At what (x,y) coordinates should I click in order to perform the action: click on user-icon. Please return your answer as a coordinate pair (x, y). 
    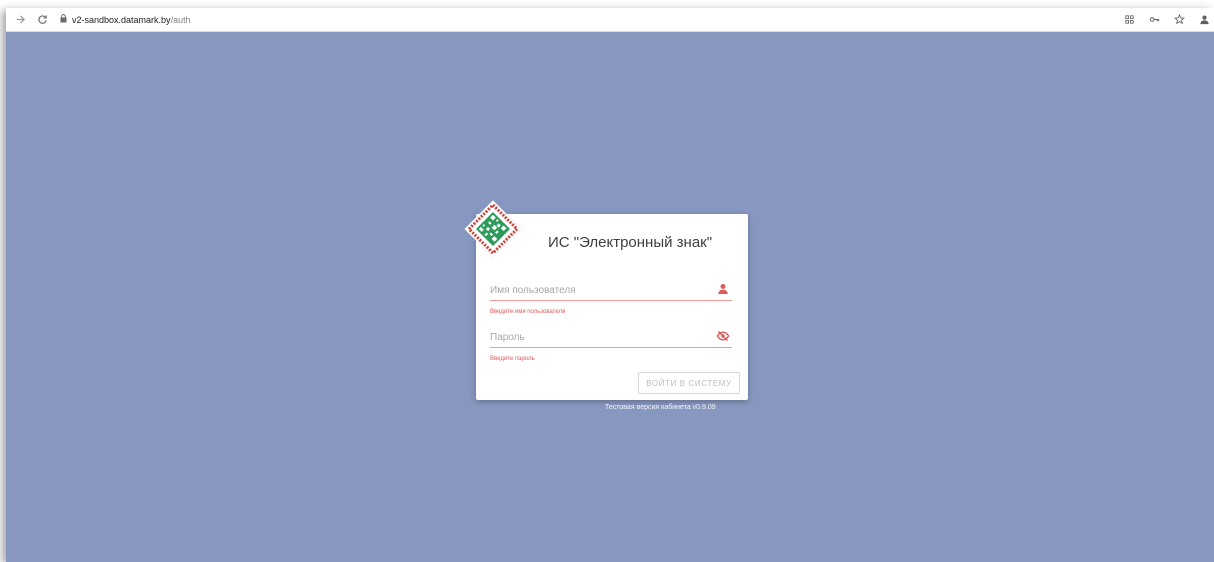
    Looking at the image, I should click on (723, 289).